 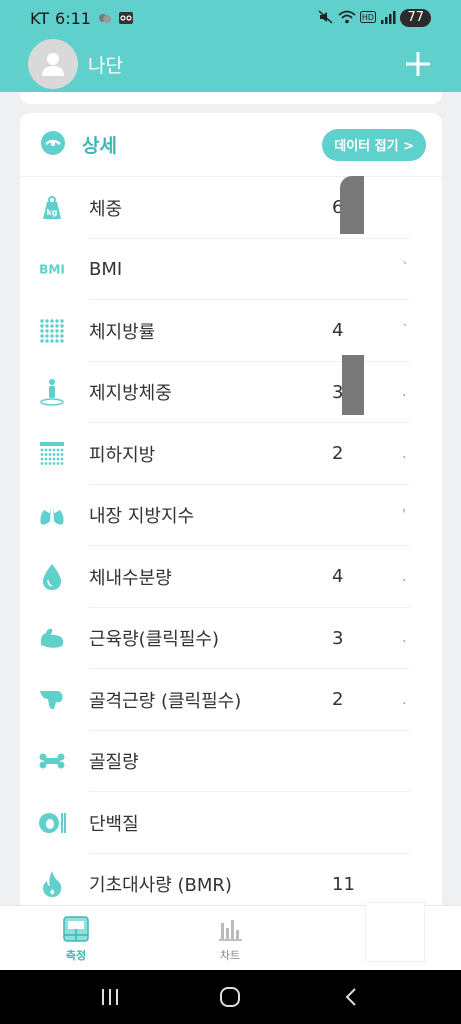 I want to click on metric-row-8: 골격근량 (클릭필수) 2., so click(x=231, y=700).